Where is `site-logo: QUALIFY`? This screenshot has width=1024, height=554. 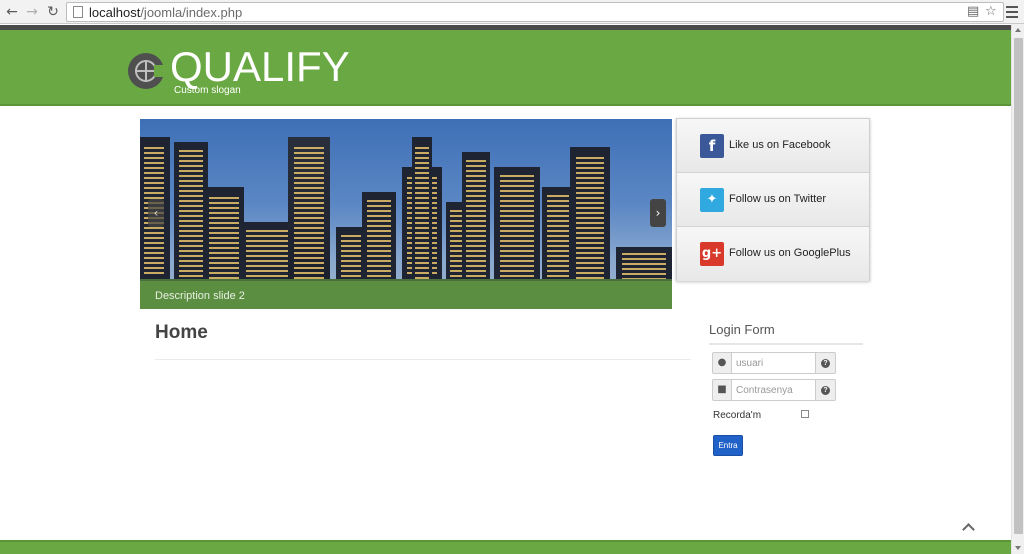
site-logo: QUALIFY is located at coordinates (260, 67).